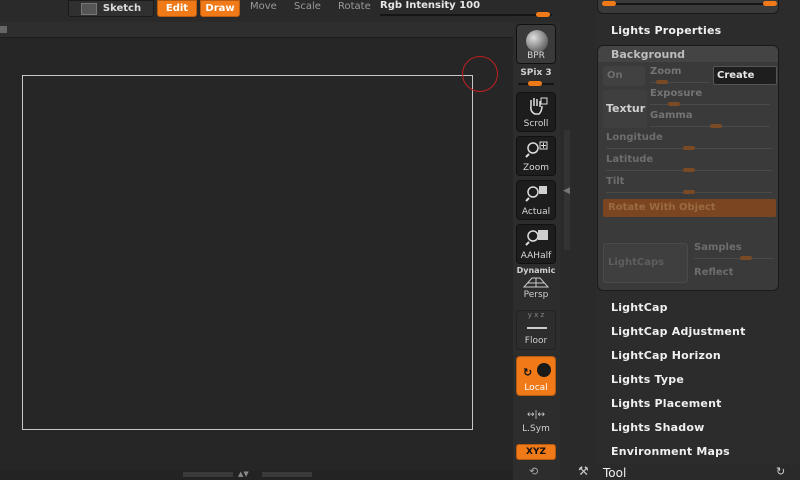  Describe the element at coordinates (536, 282) in the screenshot. I see `perspective-grid-icon` at that location.